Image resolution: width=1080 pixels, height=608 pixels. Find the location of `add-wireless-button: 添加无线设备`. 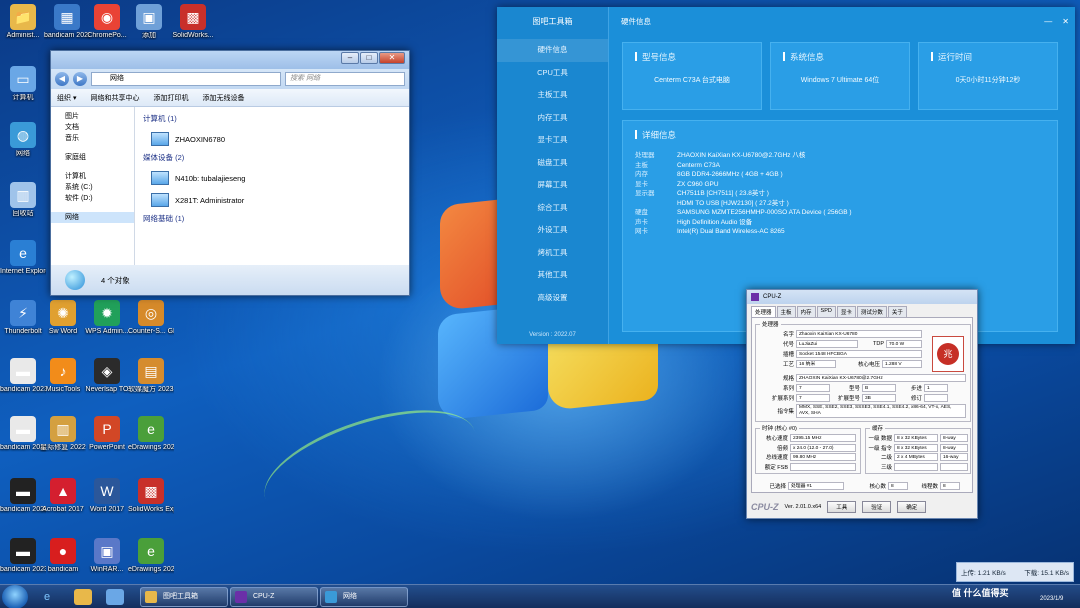

add-wireless-button: 添加无线设备 is located at coordinates (223, 98).